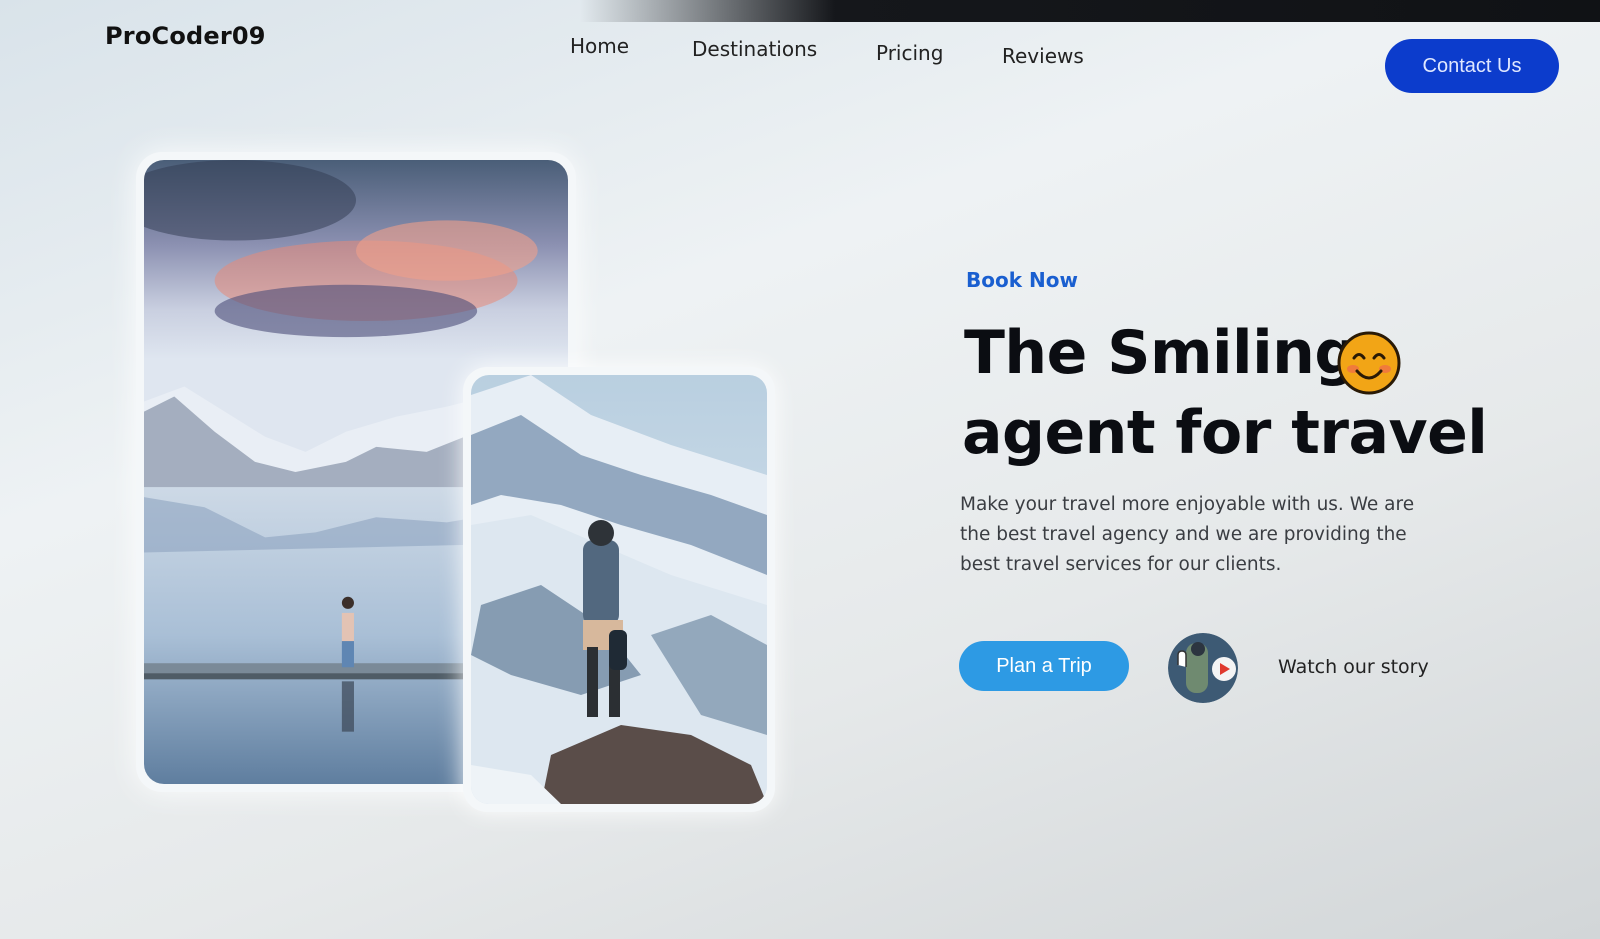  Describe the element at coordinates (1043, 56) in the screenshot. I see `nav-link-reviews: Reviews` at that location.